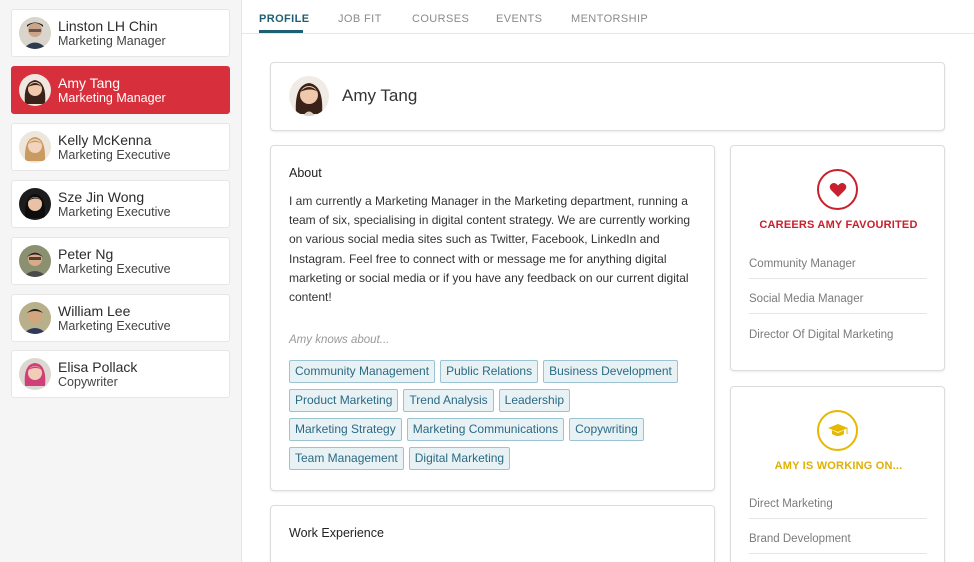 This screenshot has width=974, height=562. I want to click on skill-tag: Product Marketing, so click(344, 400).